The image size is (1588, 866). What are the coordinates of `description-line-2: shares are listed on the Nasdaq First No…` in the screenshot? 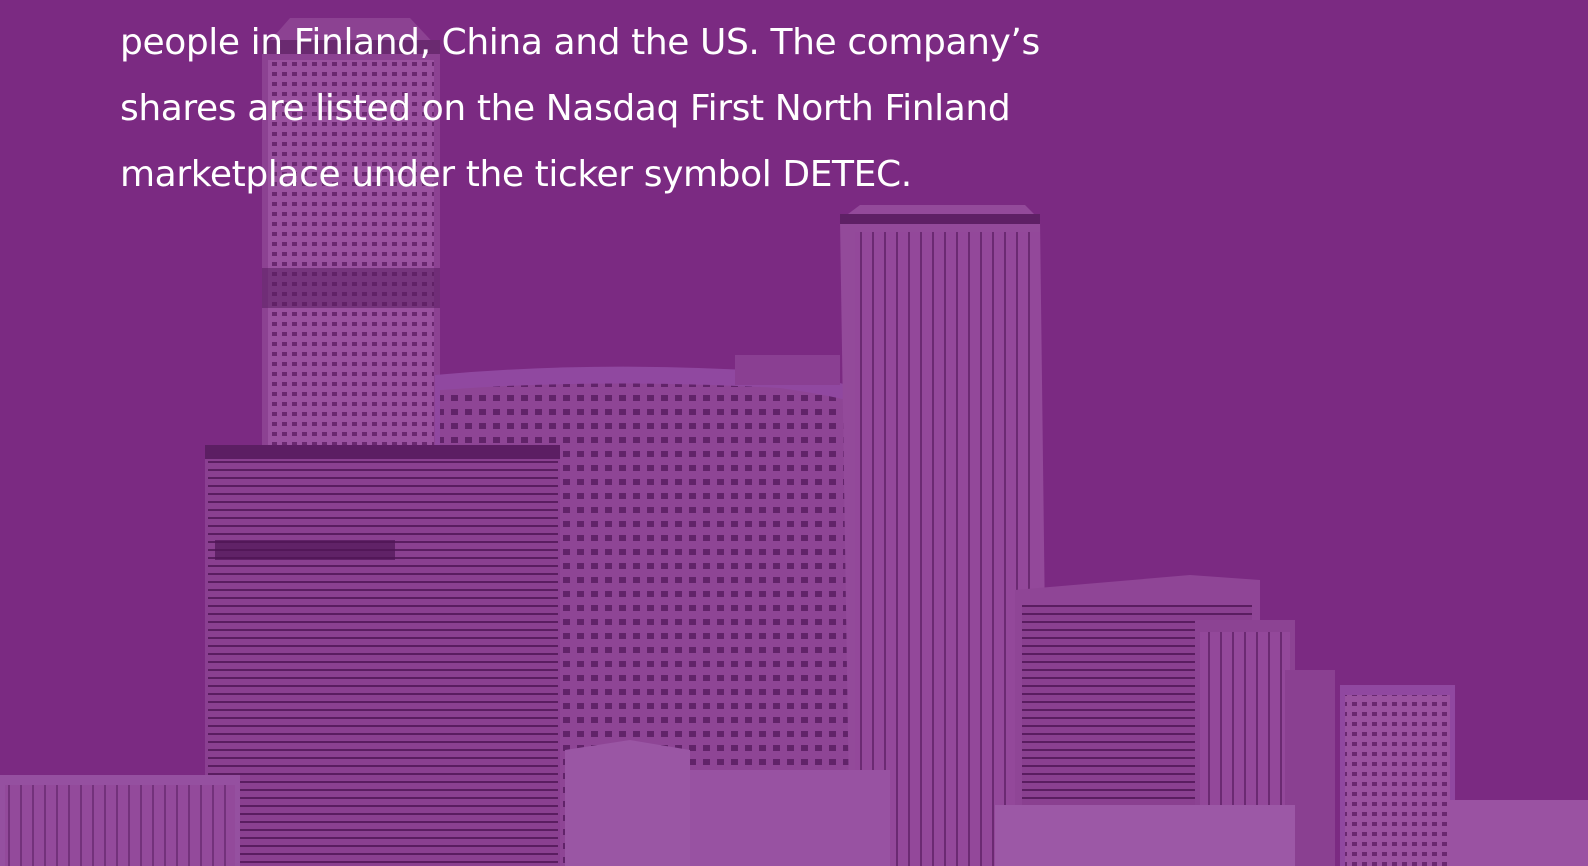 It's located at (565, 108).